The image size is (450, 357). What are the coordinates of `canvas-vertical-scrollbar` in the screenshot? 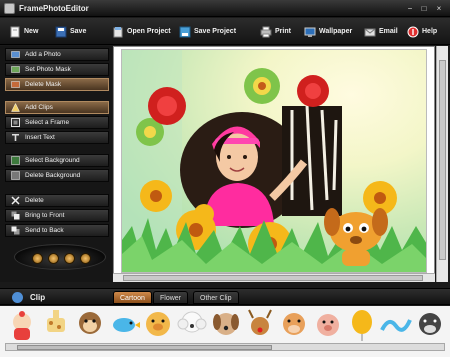 It's located at (442, 164).